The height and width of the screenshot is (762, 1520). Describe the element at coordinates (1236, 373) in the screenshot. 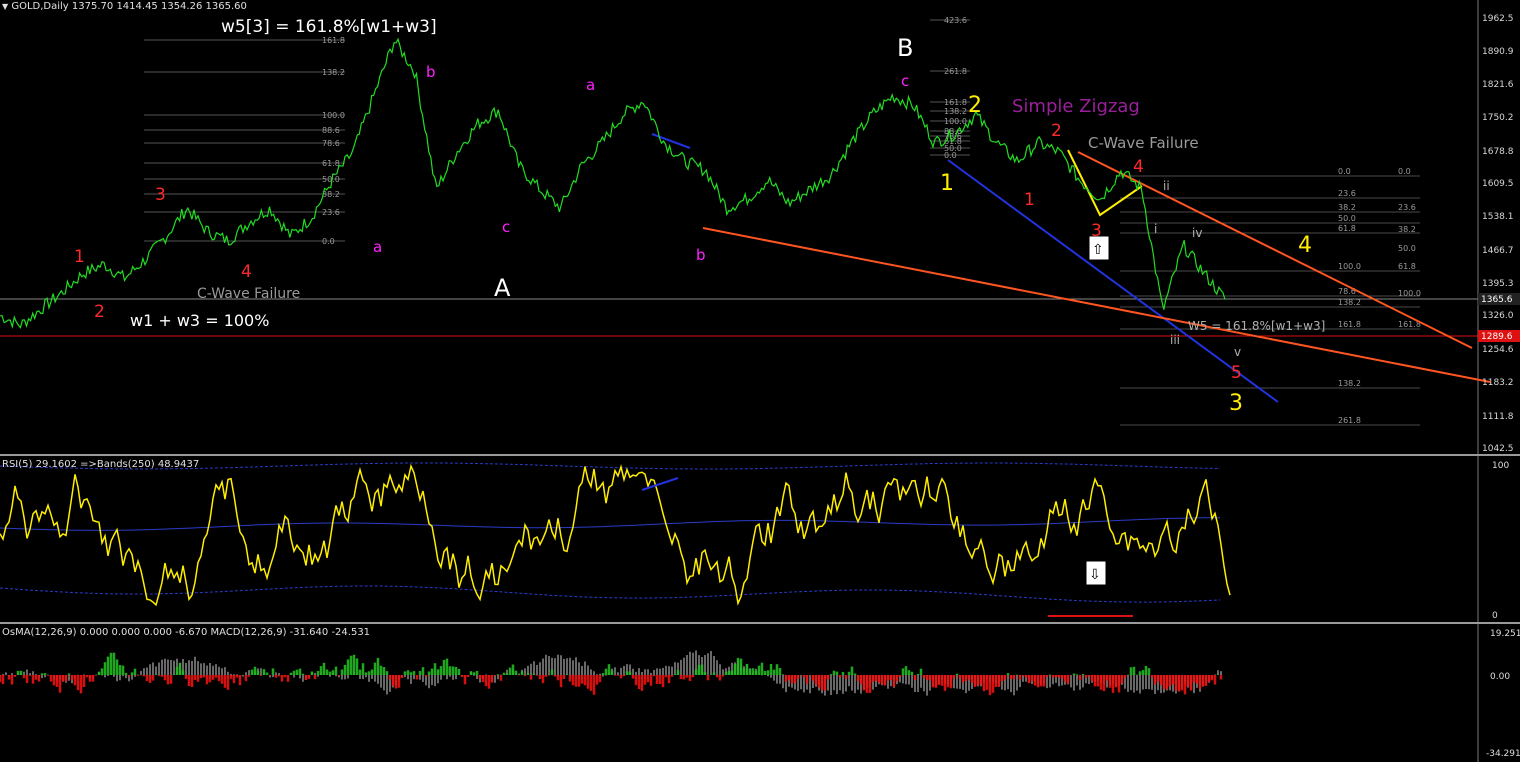

I see `wave-label: 5` at that location.